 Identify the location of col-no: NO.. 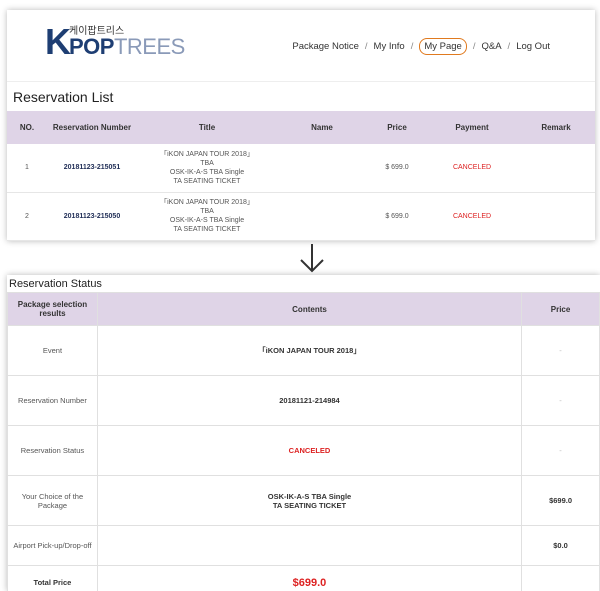
(27, 127).